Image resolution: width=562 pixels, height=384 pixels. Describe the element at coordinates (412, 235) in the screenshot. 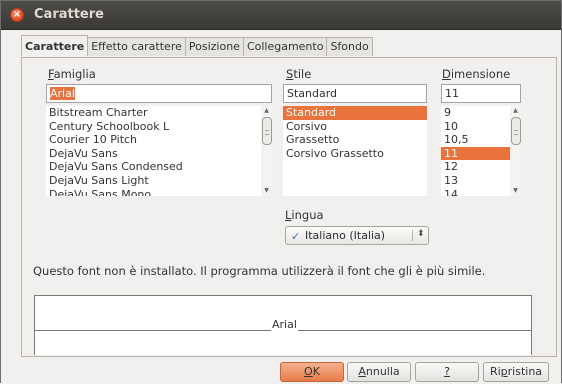

I see `combo-divider` at that location.